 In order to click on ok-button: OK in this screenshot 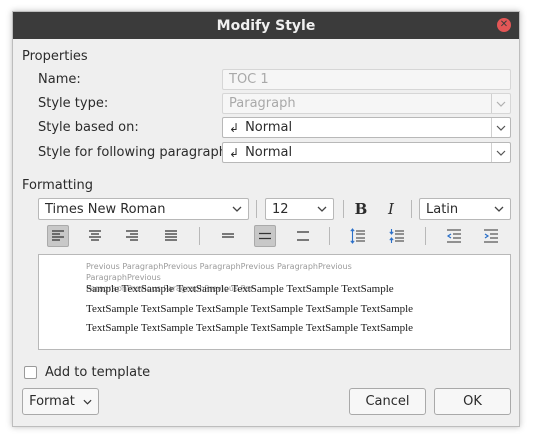, I will do `click(472, 401)`.